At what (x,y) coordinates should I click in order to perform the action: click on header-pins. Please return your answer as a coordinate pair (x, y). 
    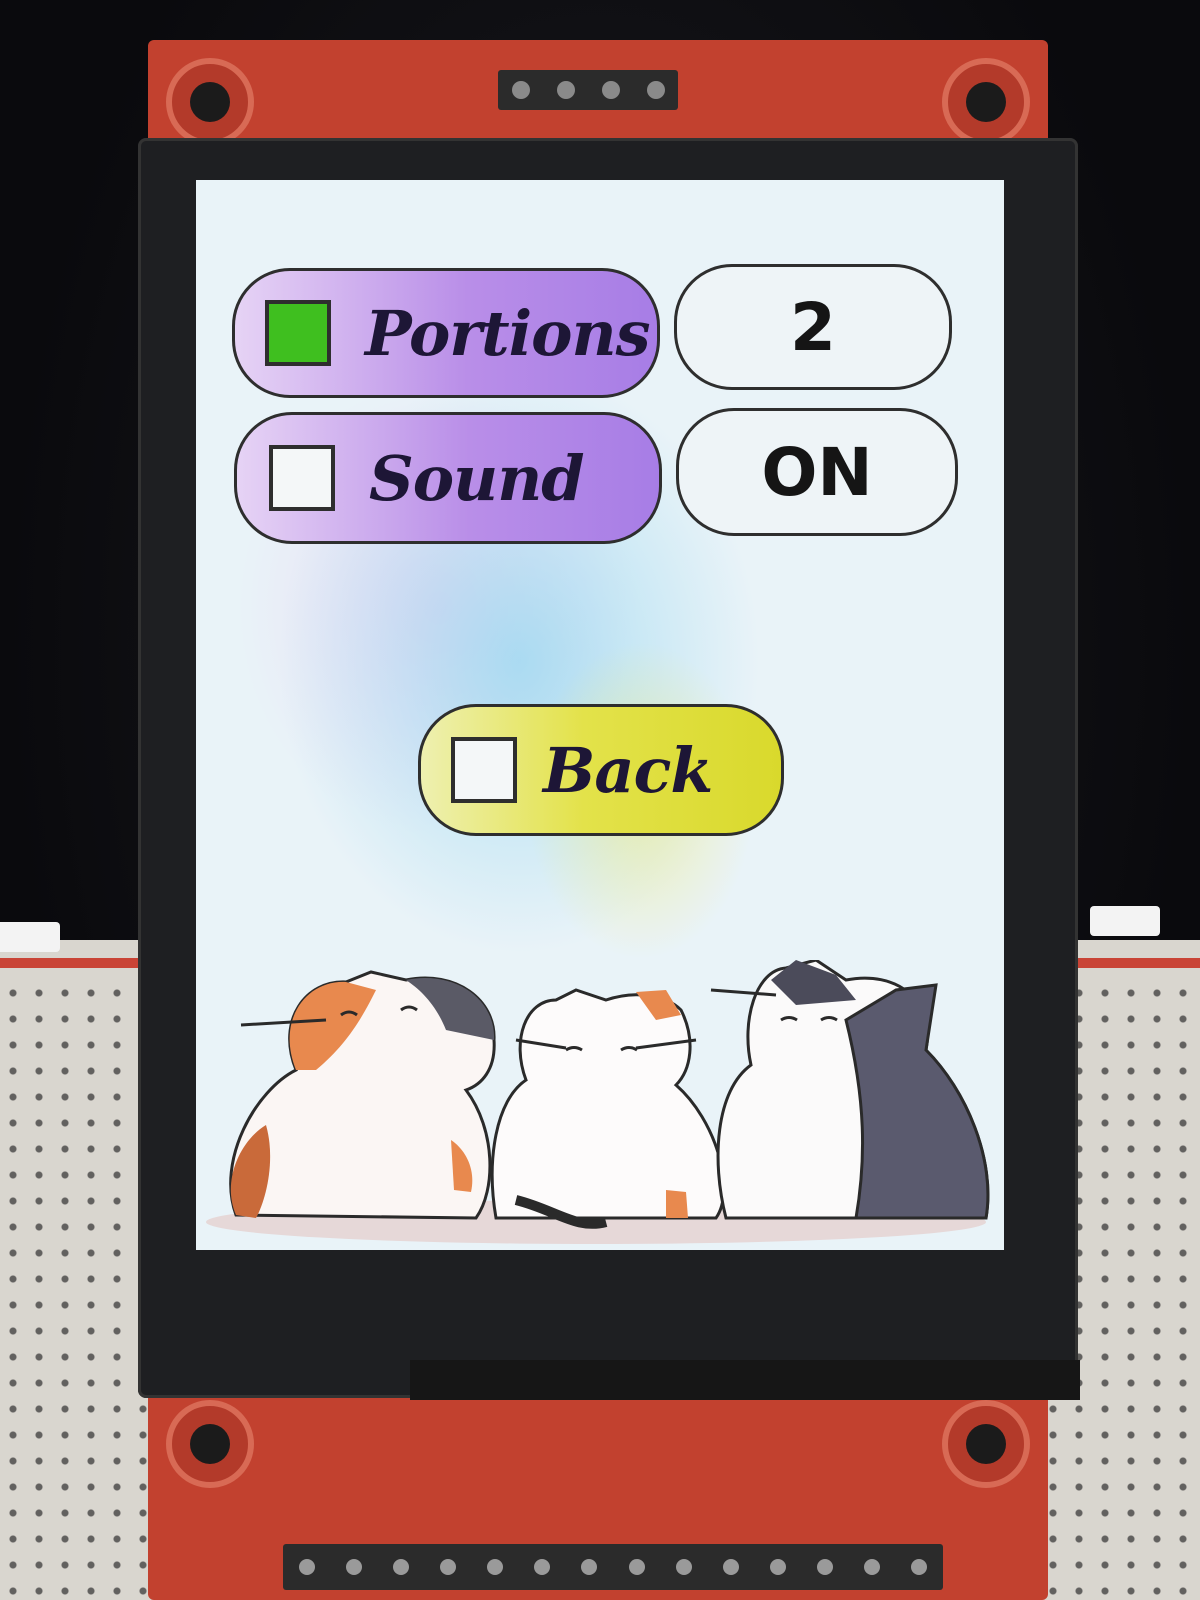
    Looking at the image, I should click on (588, 90).